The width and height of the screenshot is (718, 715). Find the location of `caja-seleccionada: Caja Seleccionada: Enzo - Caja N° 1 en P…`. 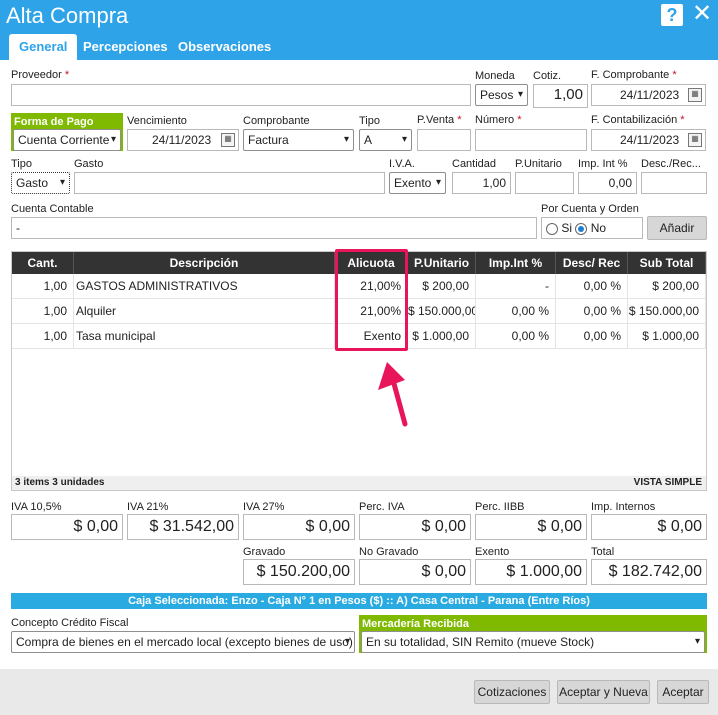

caja-seleccionada: Caja Seleccionada: Enzo - Caja N° 1 en P… is located at coordinates (359, 601).